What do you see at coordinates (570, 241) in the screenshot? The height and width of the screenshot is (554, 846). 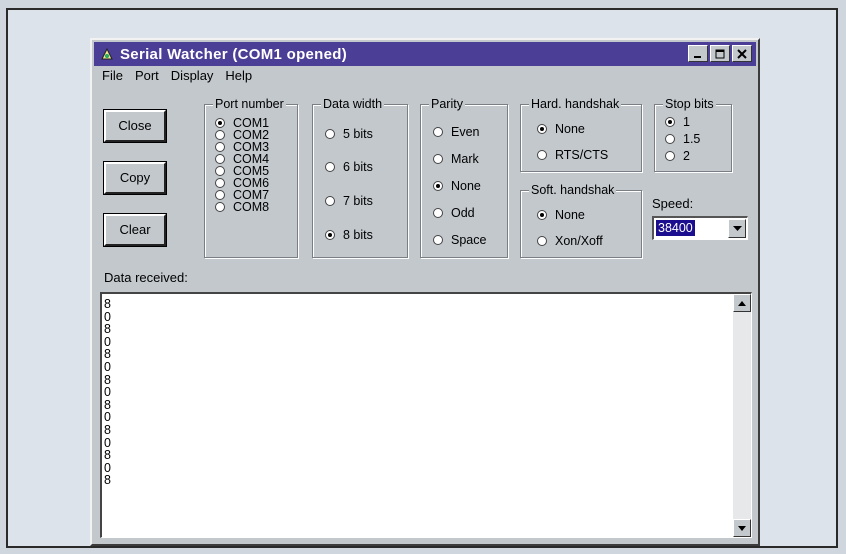 I see `radio-xon-xoff: Xon/Xoff` at bounding box center [570, 241].